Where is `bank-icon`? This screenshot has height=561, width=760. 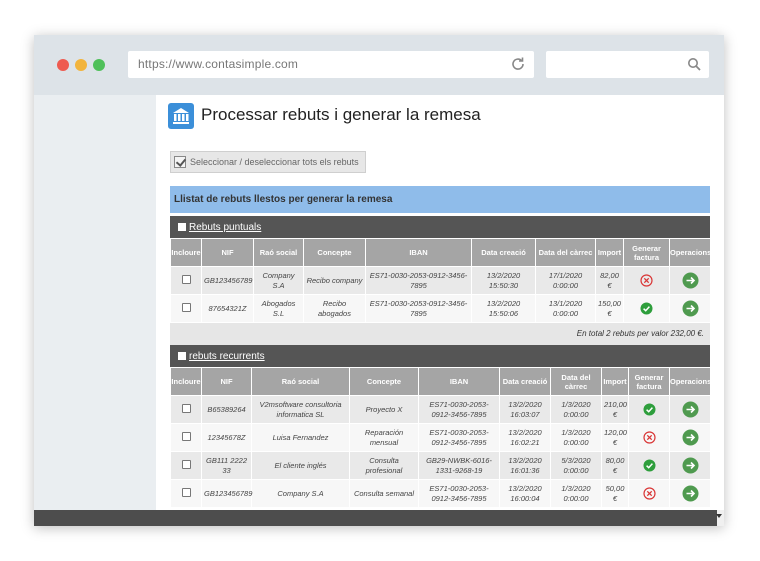
bank-icon is located at coordinates (181, 116).